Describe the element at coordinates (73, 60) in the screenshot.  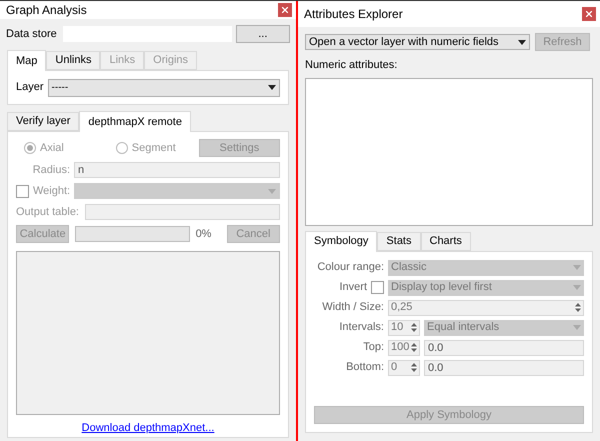
I see `tab: Unlinks` at that location.